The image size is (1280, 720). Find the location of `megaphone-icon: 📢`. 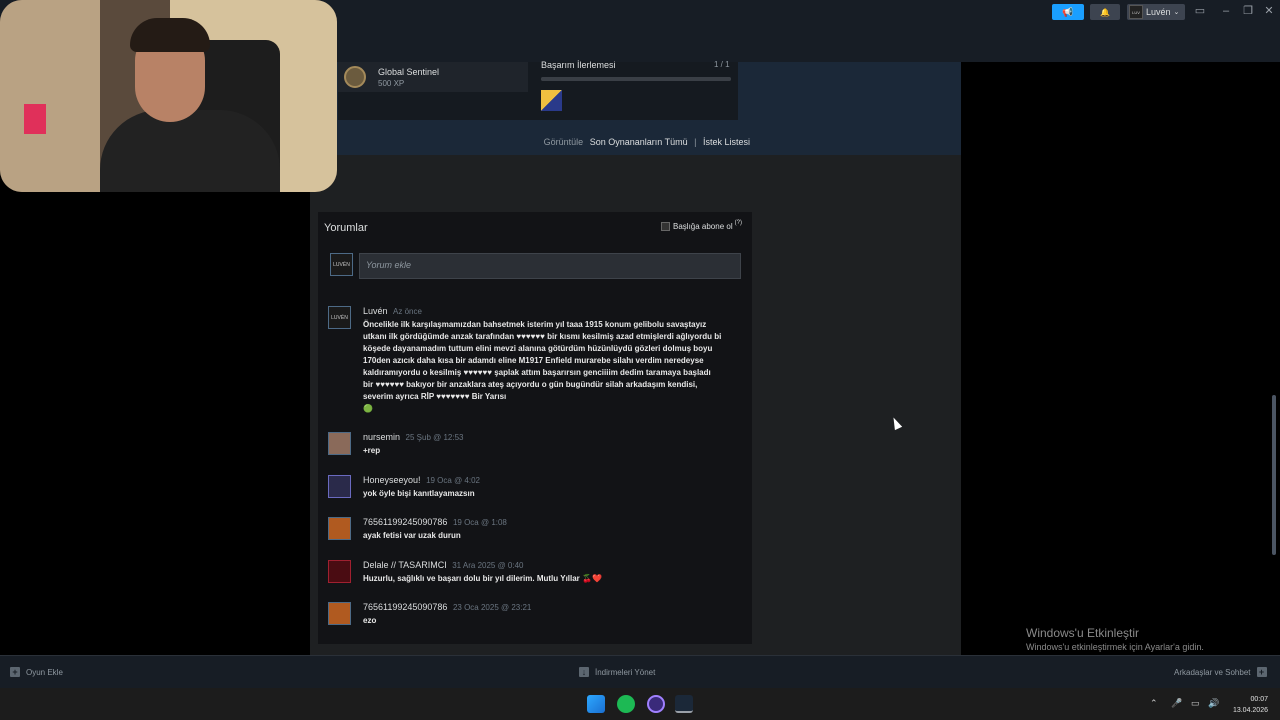

megaphone-icon: 📢 is located at coordinates (1068, 11).